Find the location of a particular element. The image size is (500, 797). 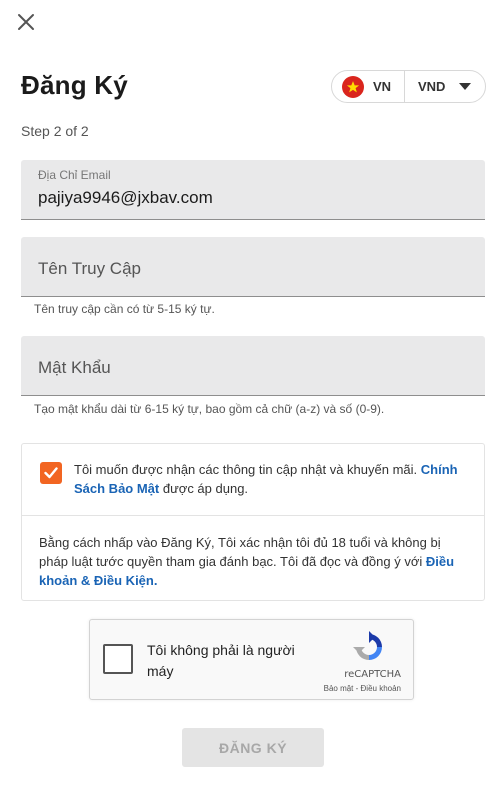

country-selector: VN is located at coordinates (368, 86).